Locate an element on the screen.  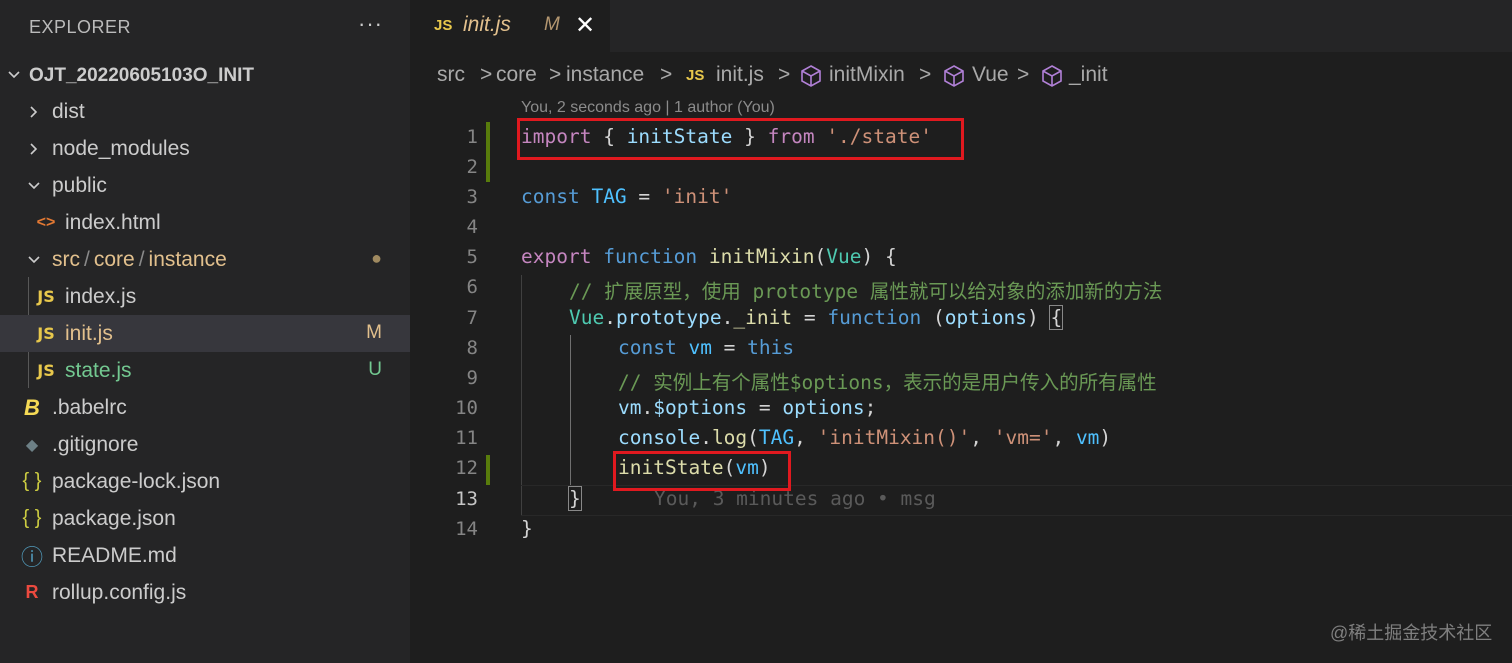
git-icon: ◆ is located at coordinates (32, 445).